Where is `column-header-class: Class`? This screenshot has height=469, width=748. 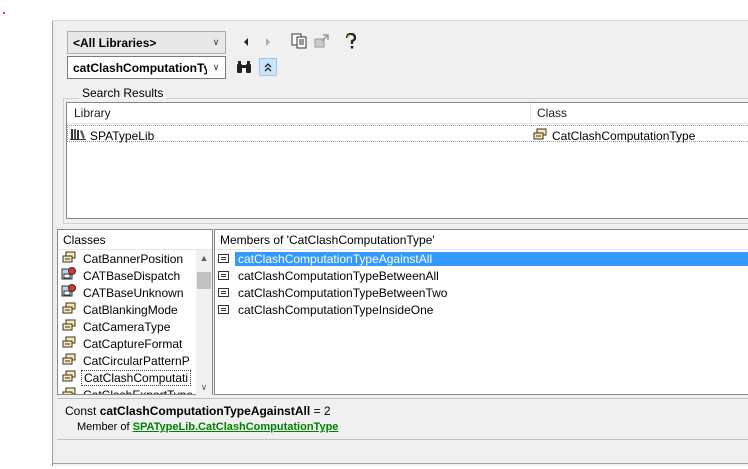 column-header-class: Class is located at coordinates (552, 113).